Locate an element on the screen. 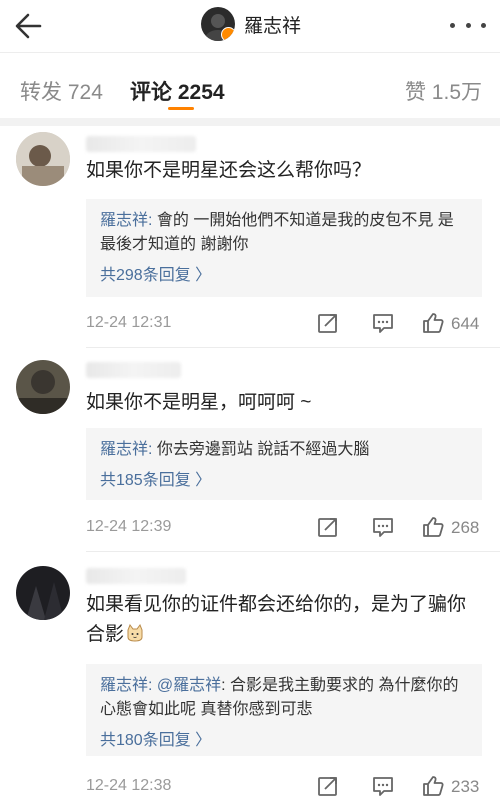  active-tab-indicator is located at coordinates (181, 108).